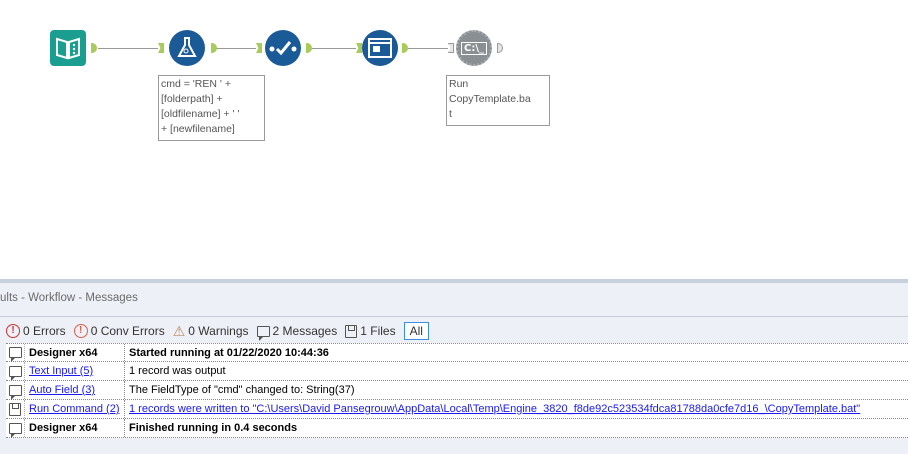 The width and height of the screenshot is (908, 454). I want to click on filter-messages: 2 Messages, so click(297, 332).